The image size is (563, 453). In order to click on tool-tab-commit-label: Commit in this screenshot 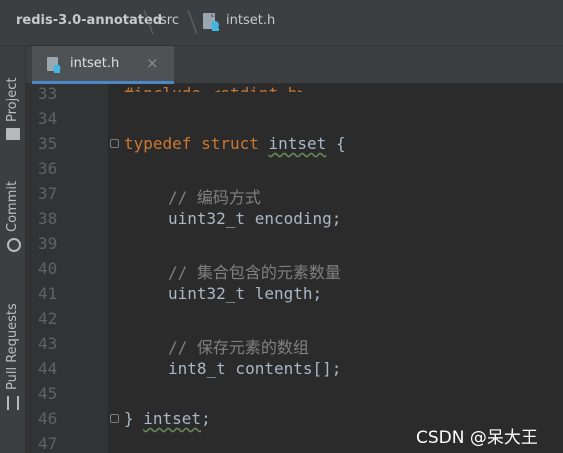, I will do `click(12, 206)`.